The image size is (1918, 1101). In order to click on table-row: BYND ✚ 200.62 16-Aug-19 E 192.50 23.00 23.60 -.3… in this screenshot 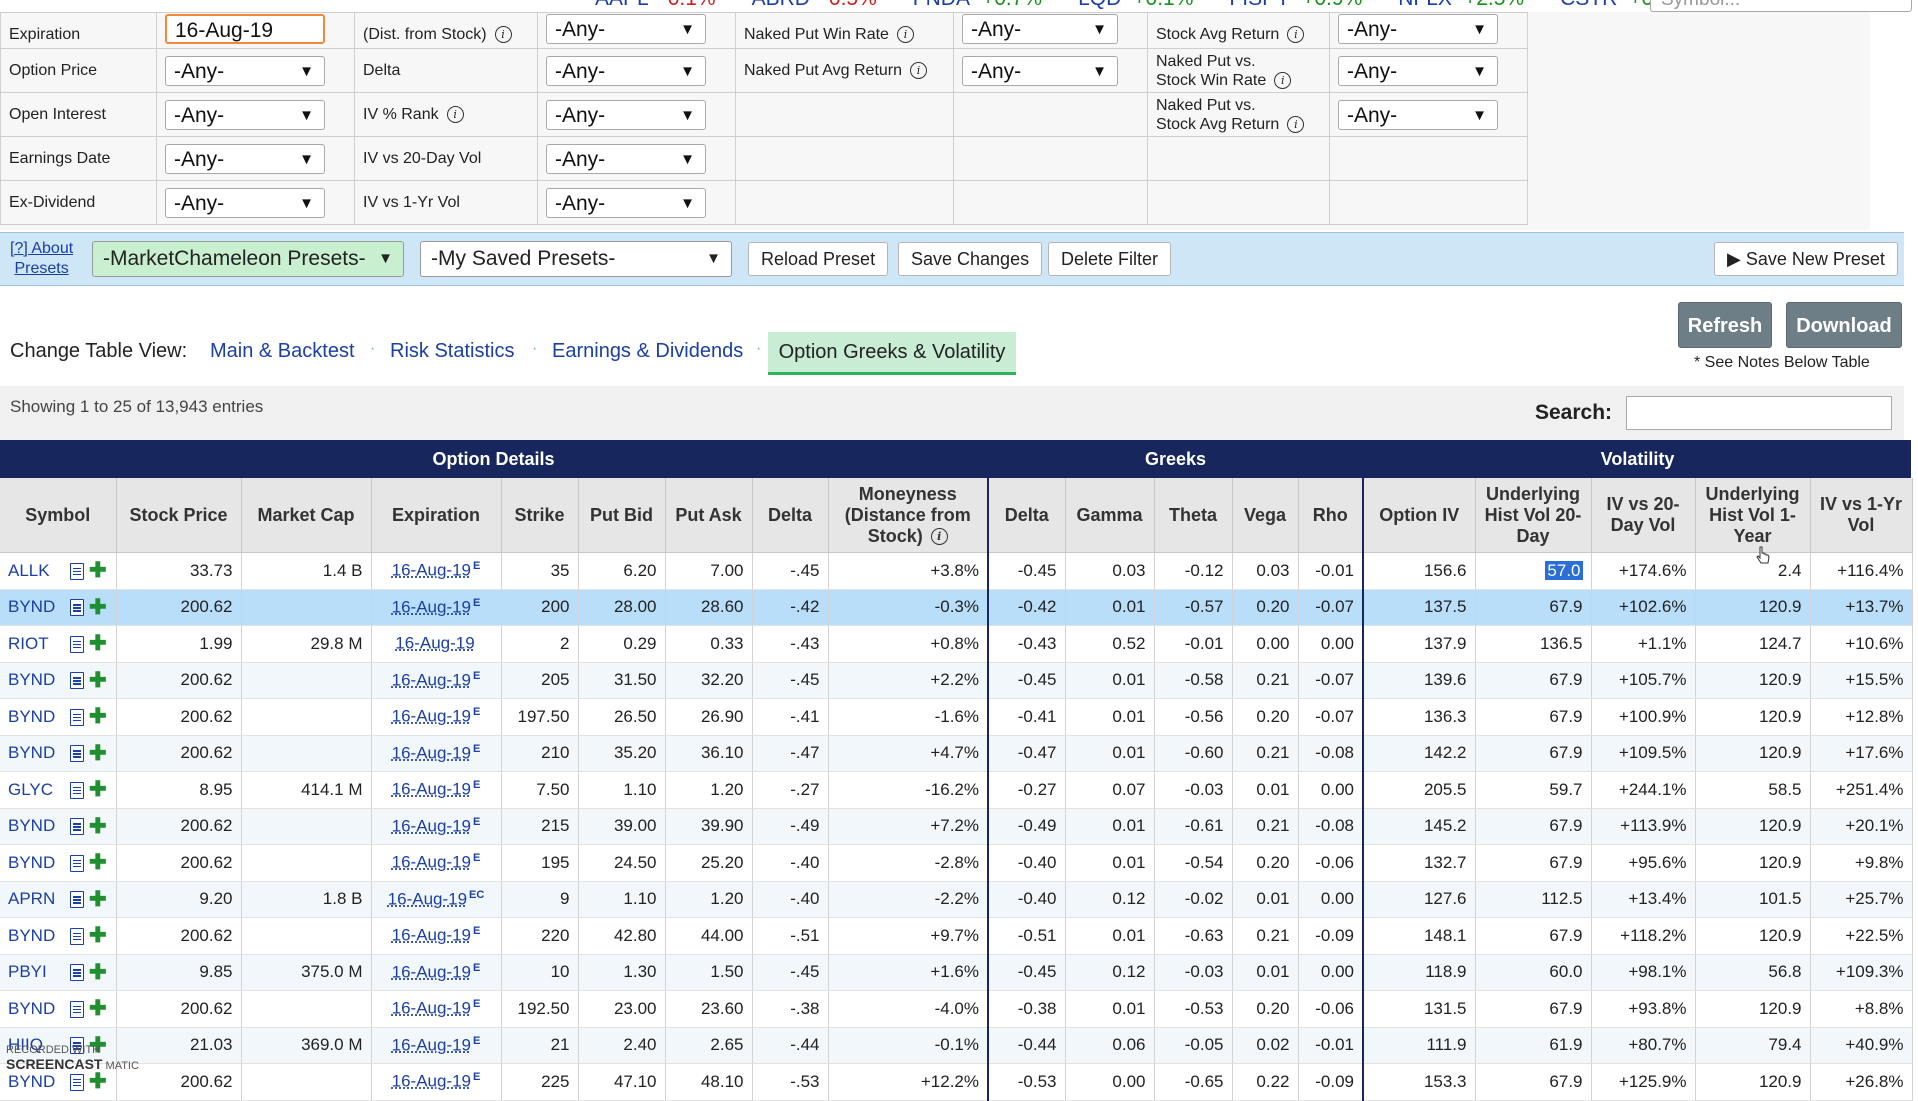, I will do `click(956, 1009)`.